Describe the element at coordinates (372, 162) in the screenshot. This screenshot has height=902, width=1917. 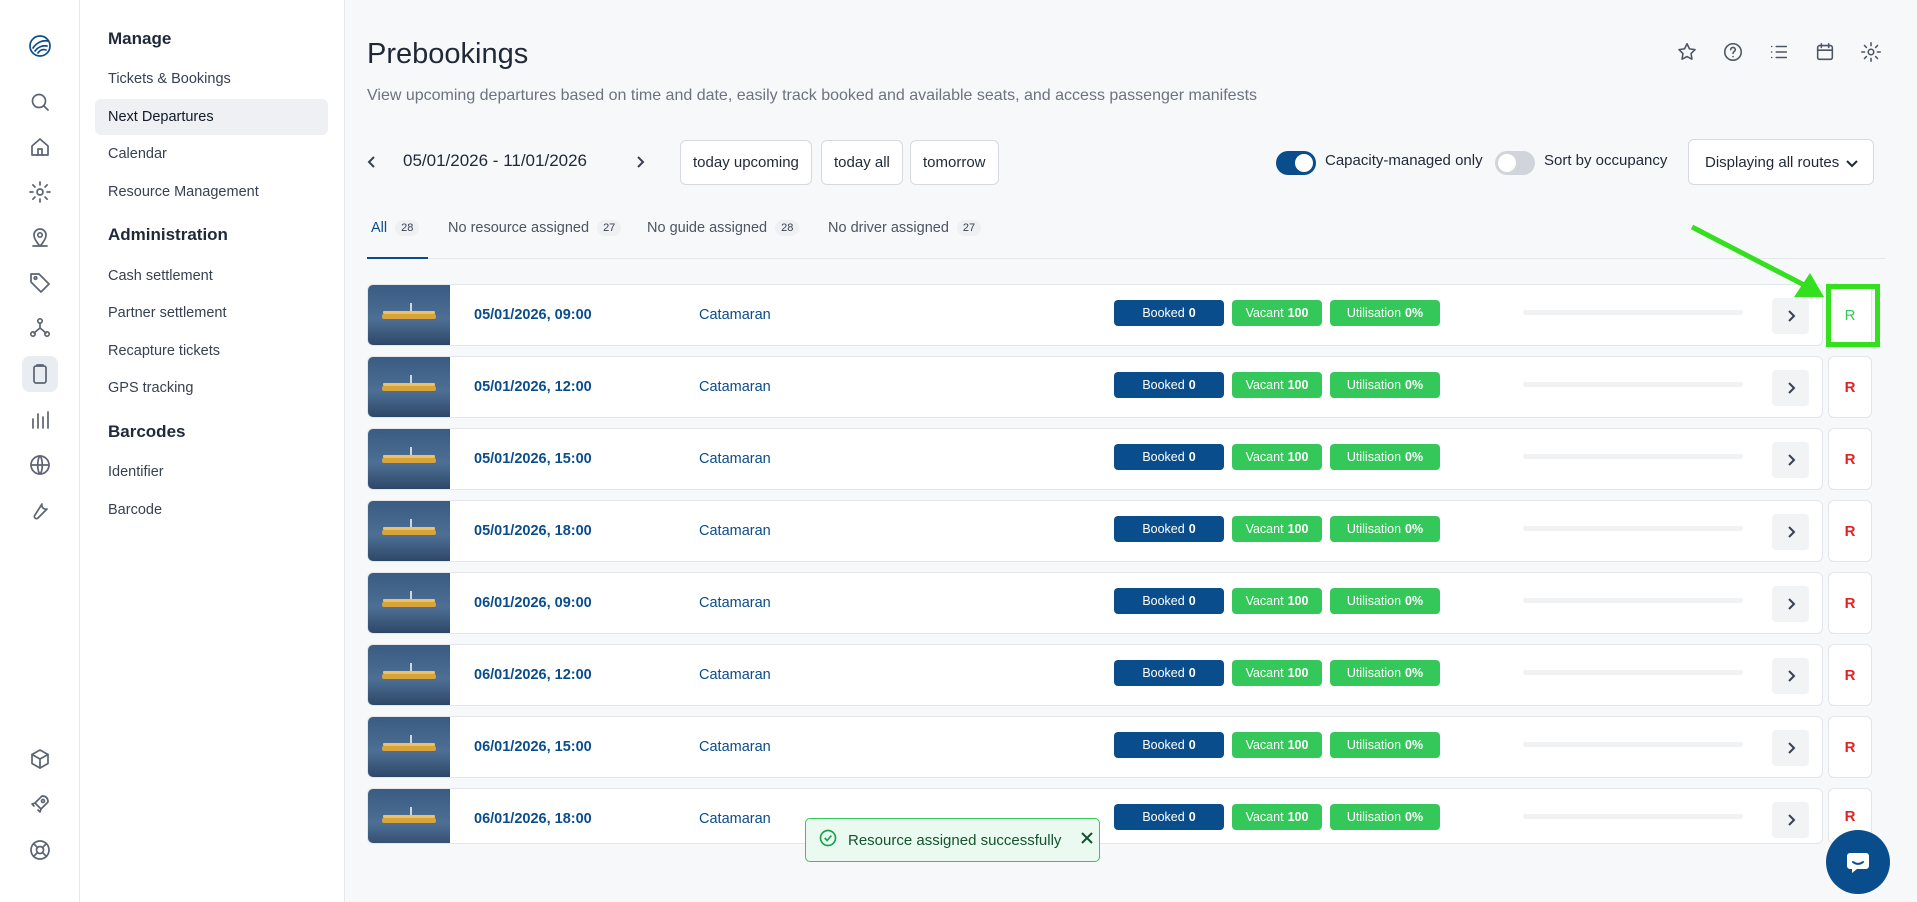
I see `prev-week-button` at that location.